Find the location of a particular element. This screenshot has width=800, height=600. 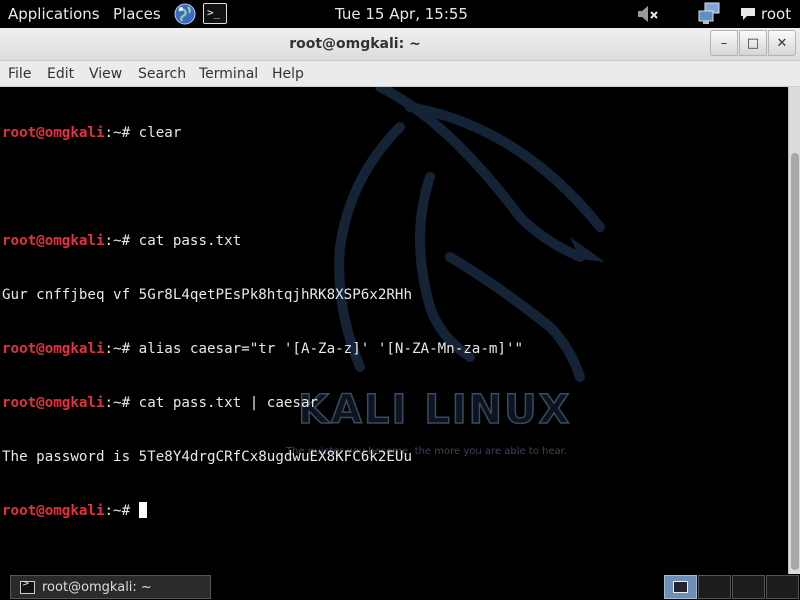

menu-edit: Edit is located at coordinates (60, 74).